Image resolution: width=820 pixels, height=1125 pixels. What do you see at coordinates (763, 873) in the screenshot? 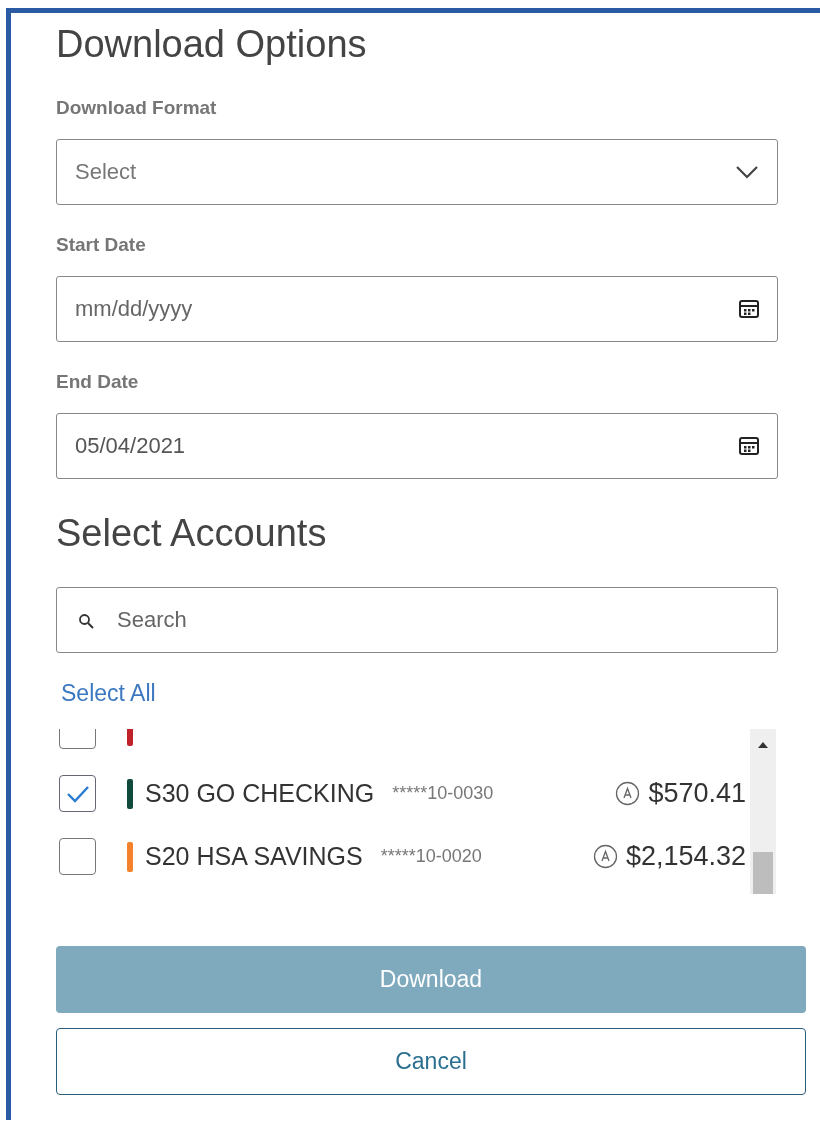
I see `scrollbar-thumb` at bounding box center [763, 873].